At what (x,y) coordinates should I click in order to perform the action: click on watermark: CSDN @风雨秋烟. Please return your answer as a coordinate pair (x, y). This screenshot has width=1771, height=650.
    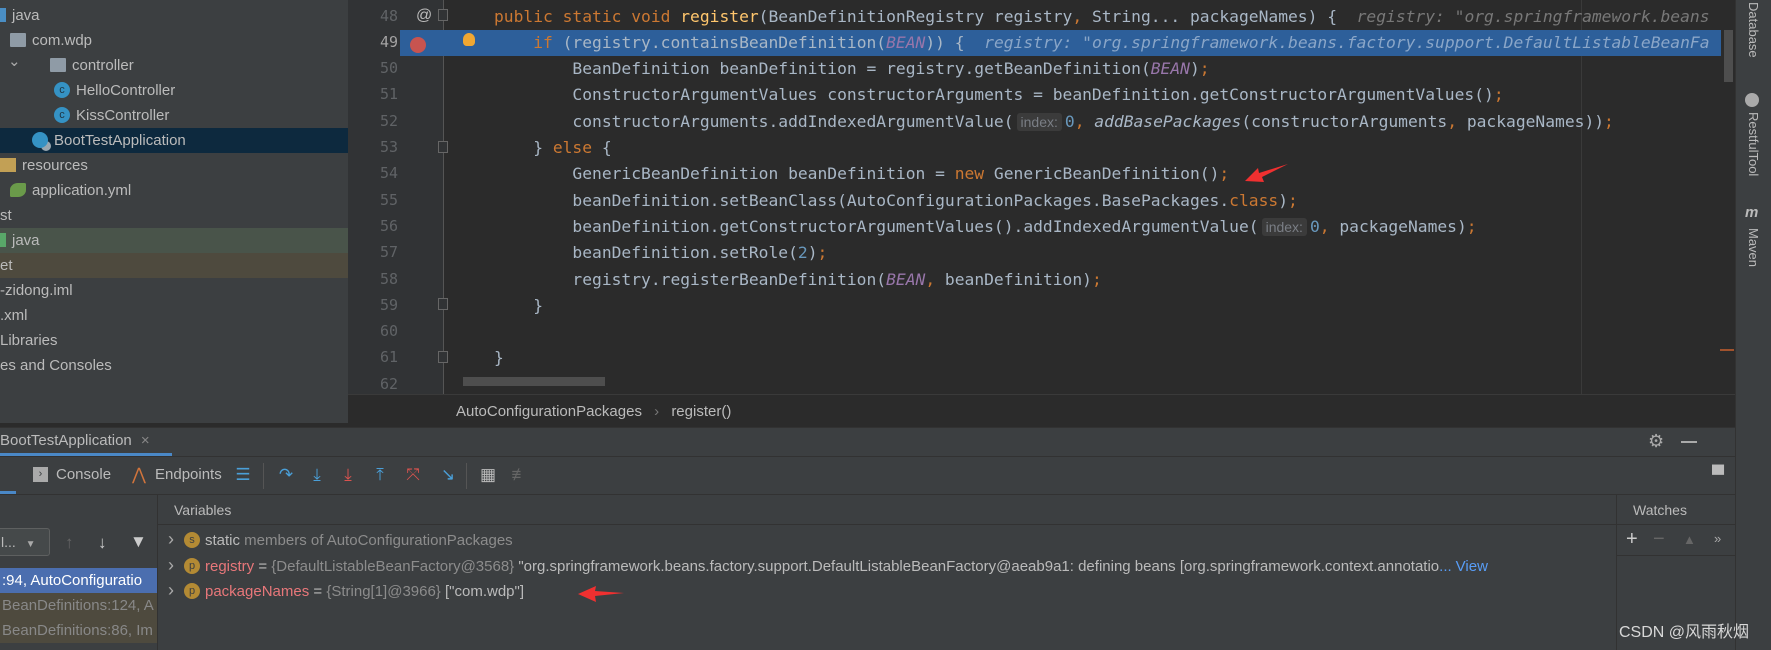
    Looking at the image, I should click on (1684, 632).